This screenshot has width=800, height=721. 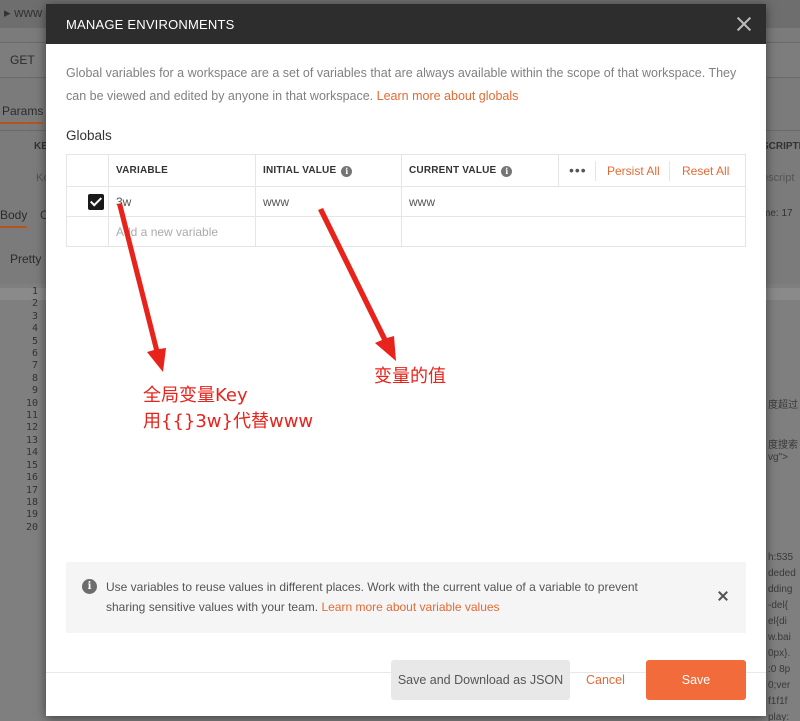 I want to click on bg-line-number: 3, so click(x=34, y=316).